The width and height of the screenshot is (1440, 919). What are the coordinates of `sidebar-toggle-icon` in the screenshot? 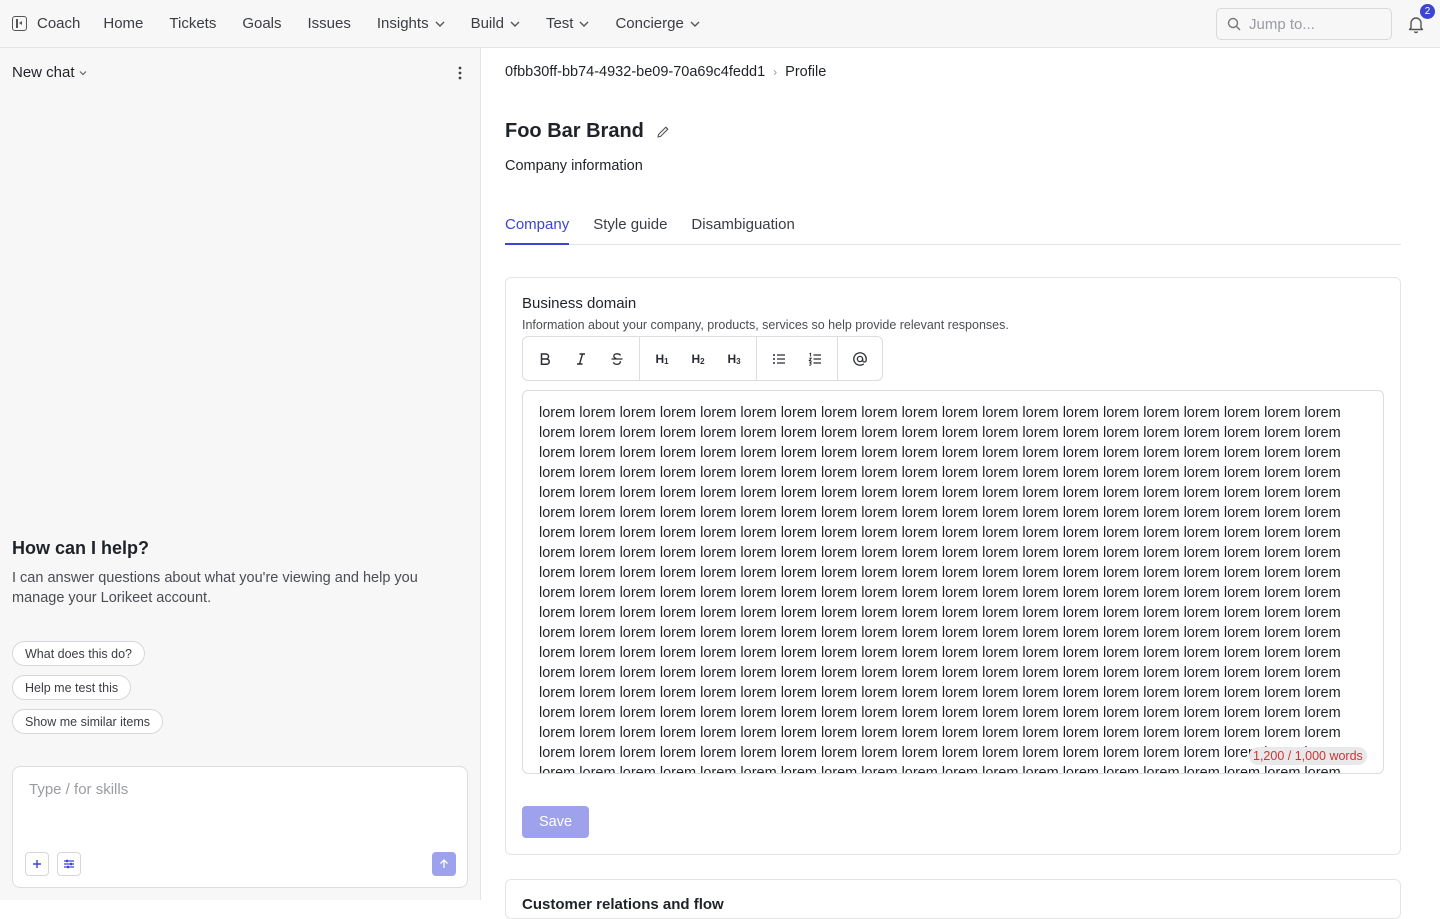 It's located at (19, 23).